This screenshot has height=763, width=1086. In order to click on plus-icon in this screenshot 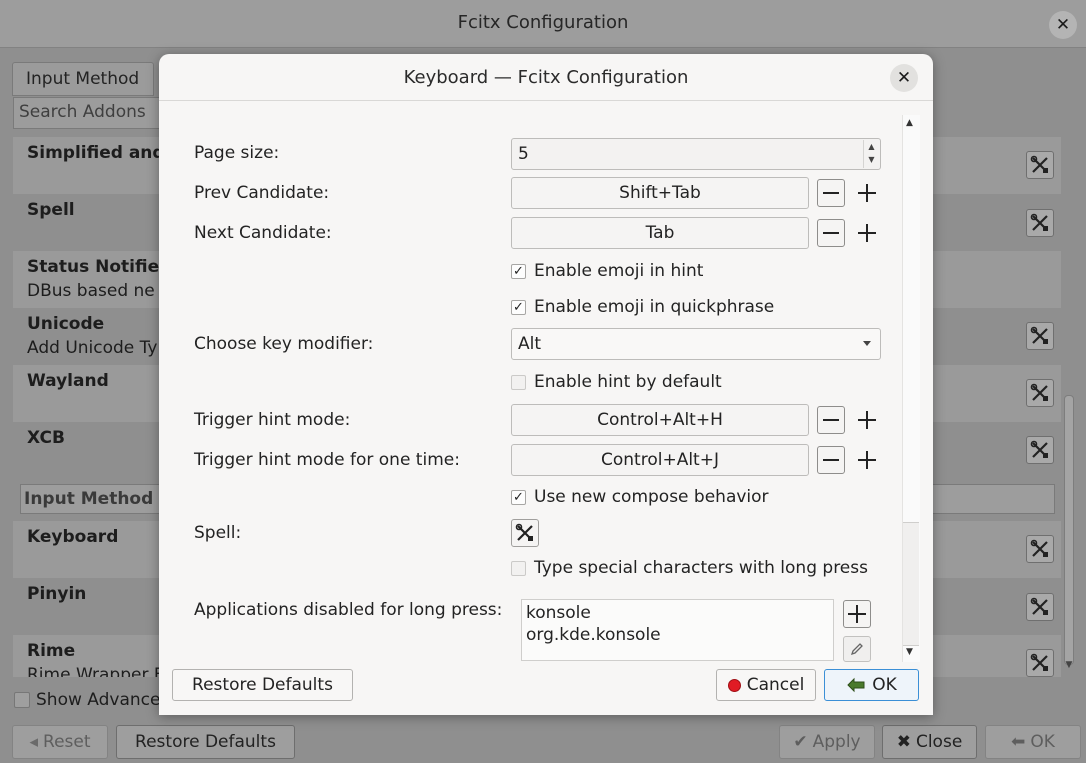, I will do `click(857, 614)`.